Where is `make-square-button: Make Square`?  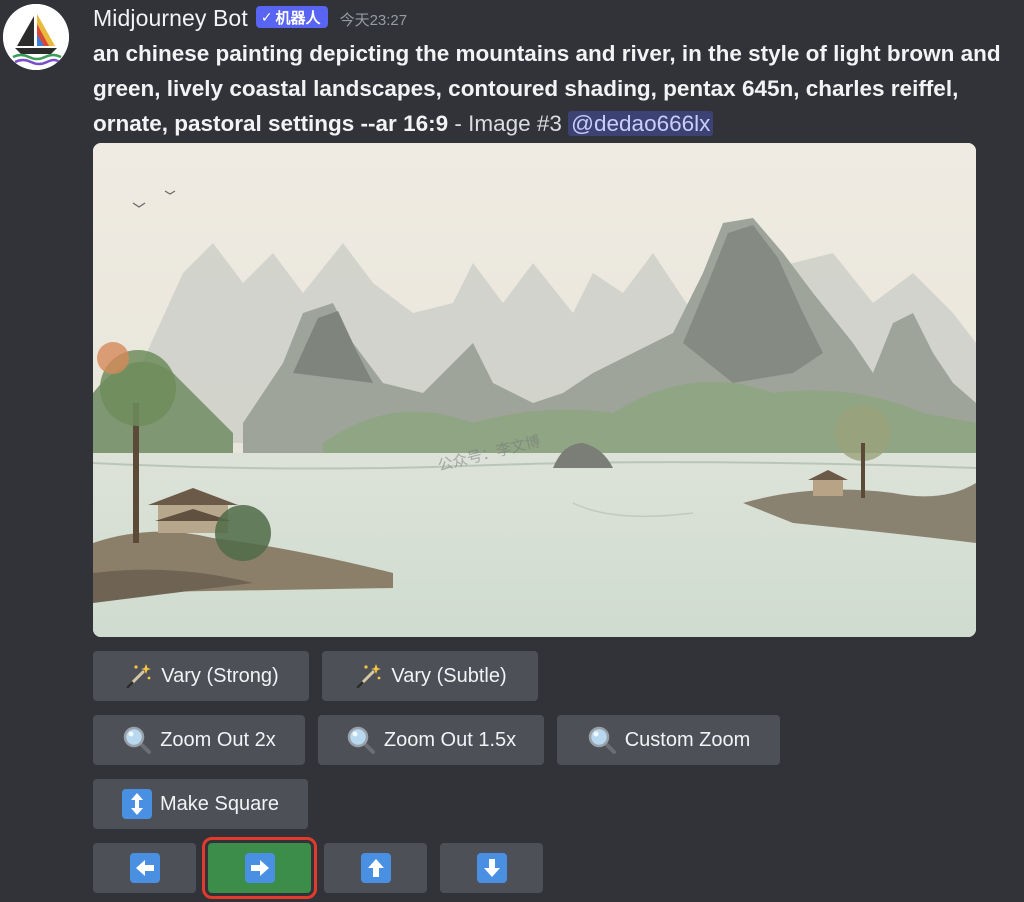 make-square-button: Make Square is located at coordinates (200, 804).